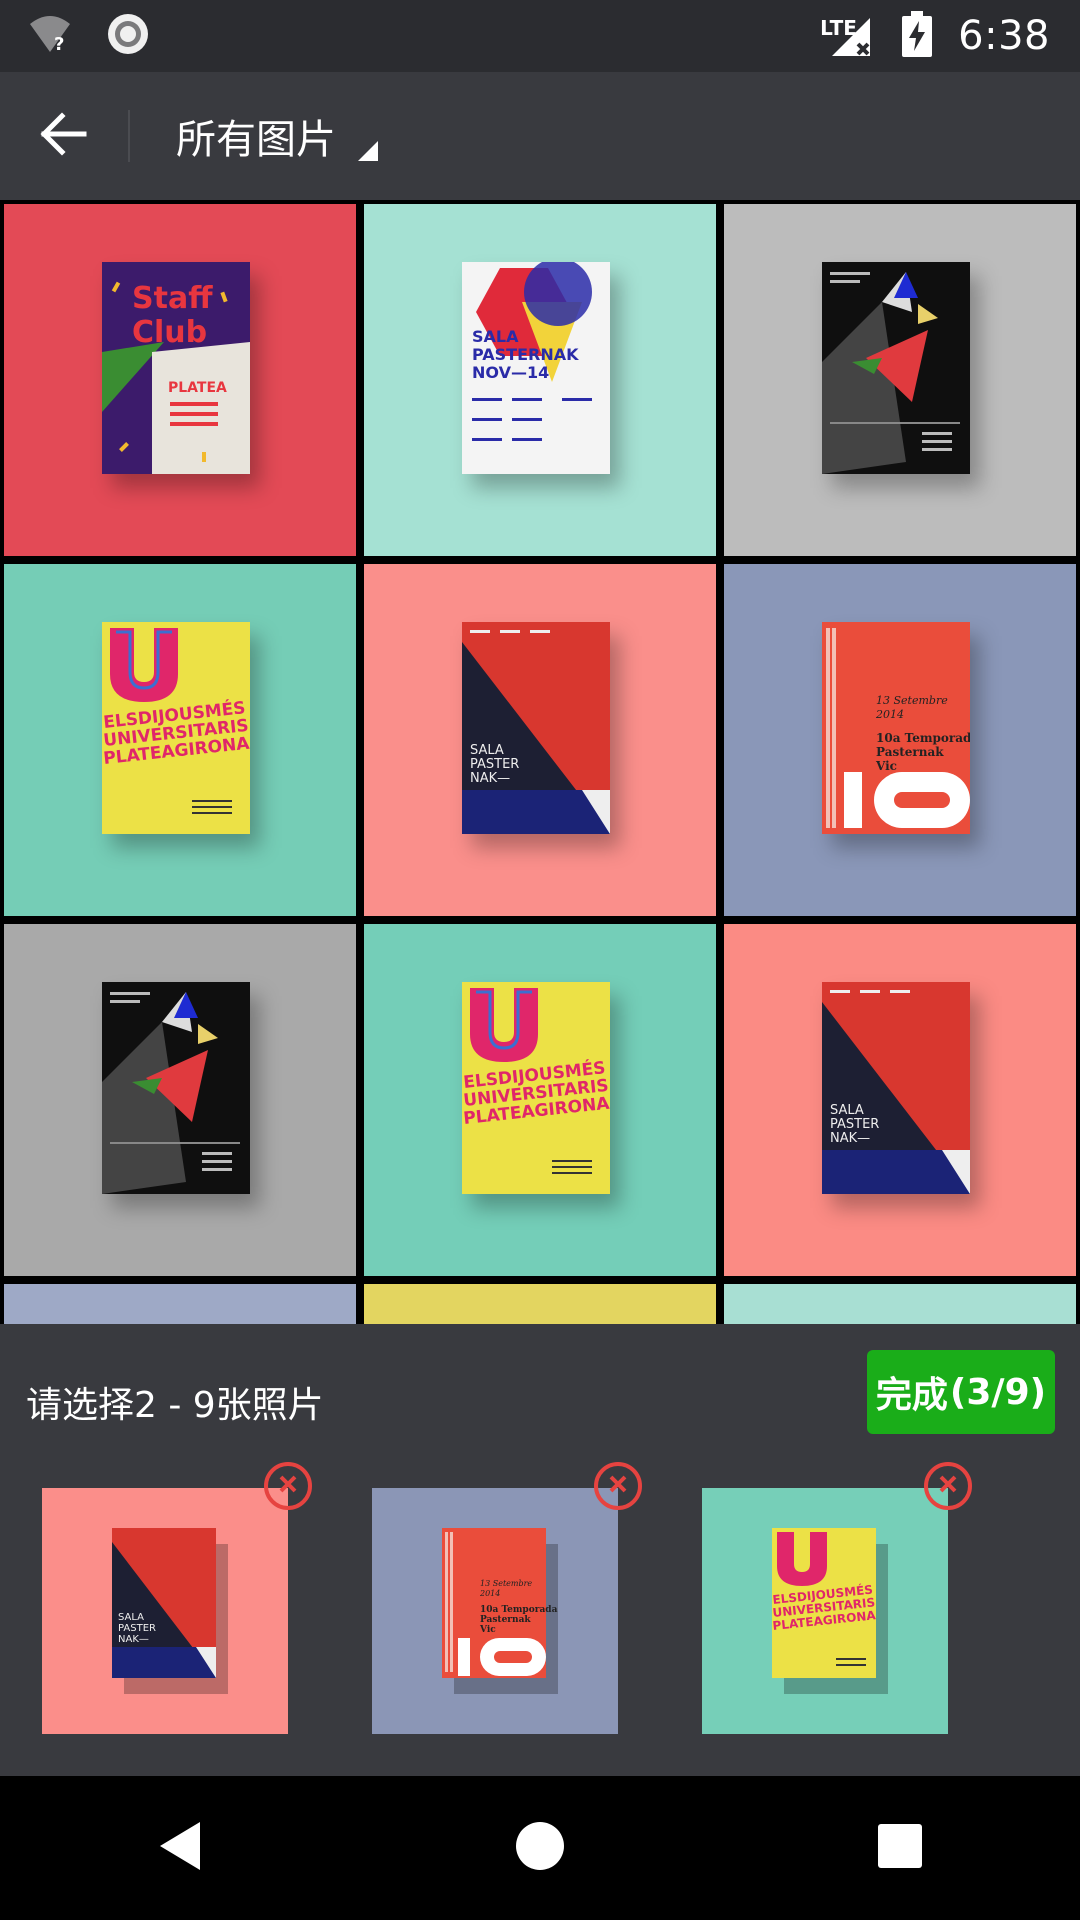  I want to click on poster-staff-club: Staff Club PLATEA, so click(176, 368).